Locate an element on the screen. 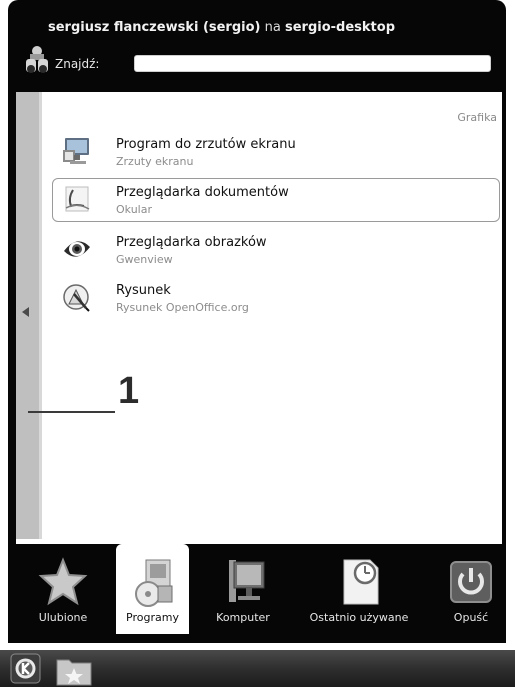 The width and height of the screenshot is (515, 687). tab-recent: Ostatnio używane is located at coordinates (359, 589).